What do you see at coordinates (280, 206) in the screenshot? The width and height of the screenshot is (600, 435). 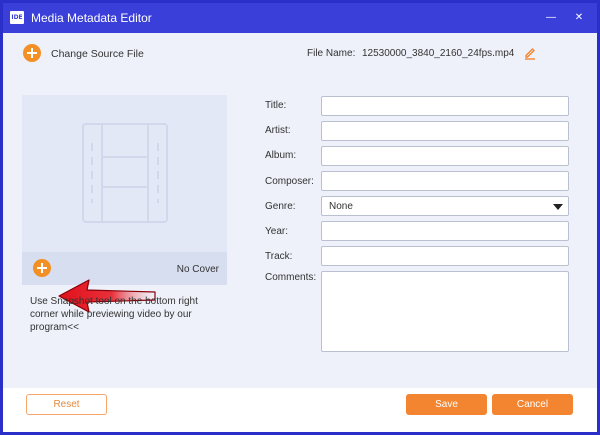 I see `genre-label: Genre:` at bounding box center [280, 206].